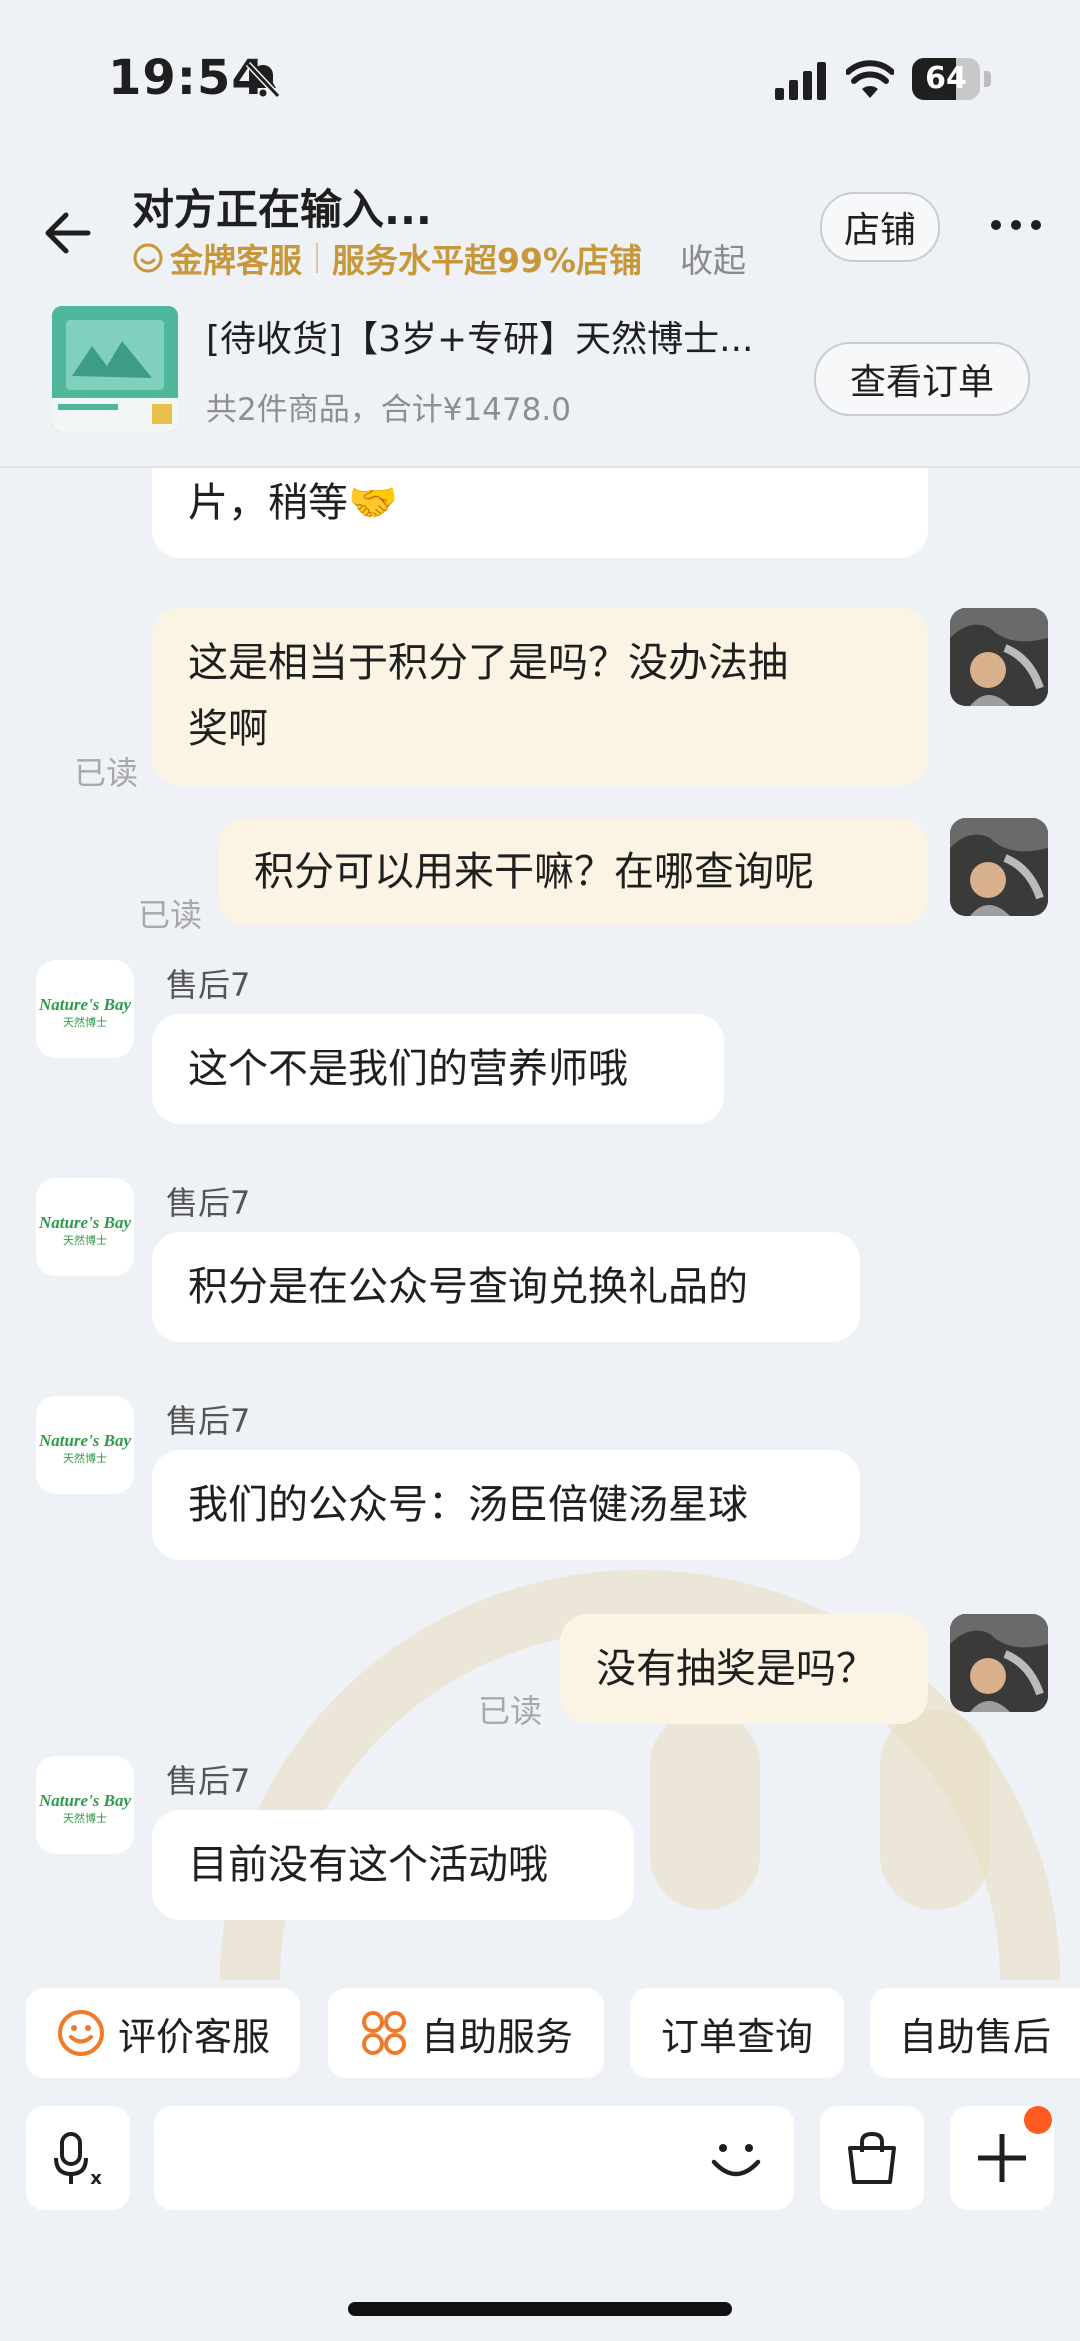  Describe the element at coordinates (880, 227) in the screenshot. I see `store-button: 店铺` at that location.